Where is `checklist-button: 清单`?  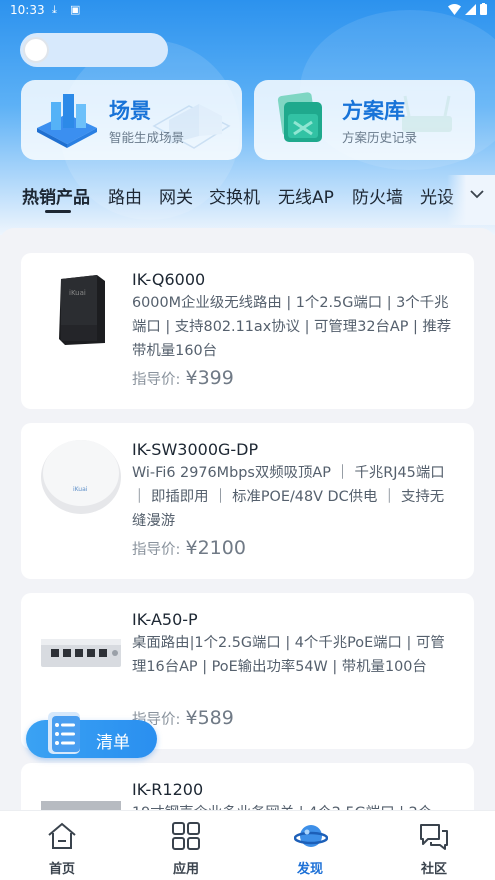 checklist-button: 清单 is located at coordinates (91, 735).